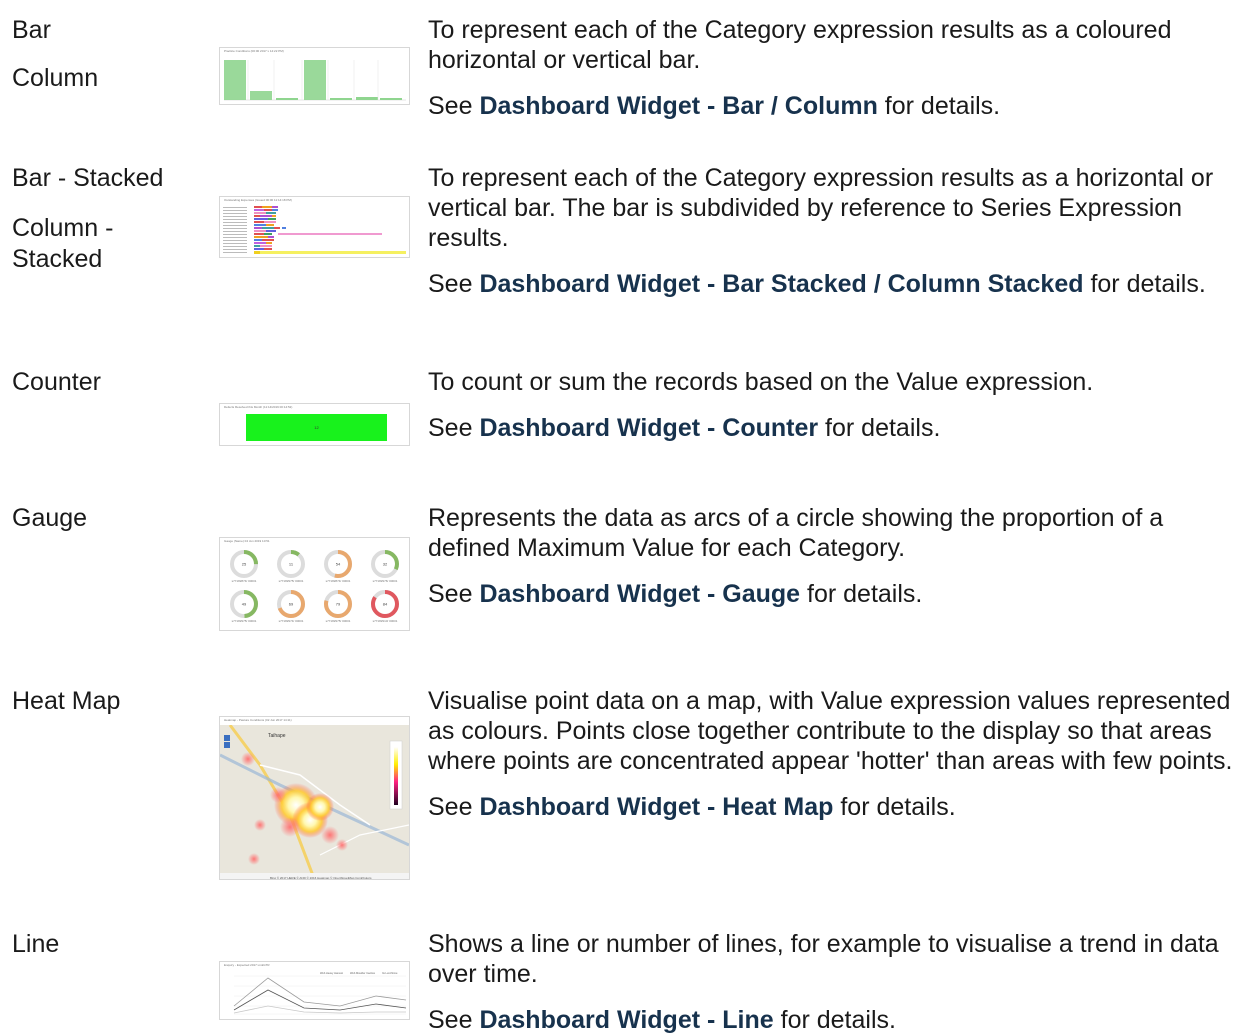  I want to click on widget-name-gauge: Gauge, so click(50, 518).